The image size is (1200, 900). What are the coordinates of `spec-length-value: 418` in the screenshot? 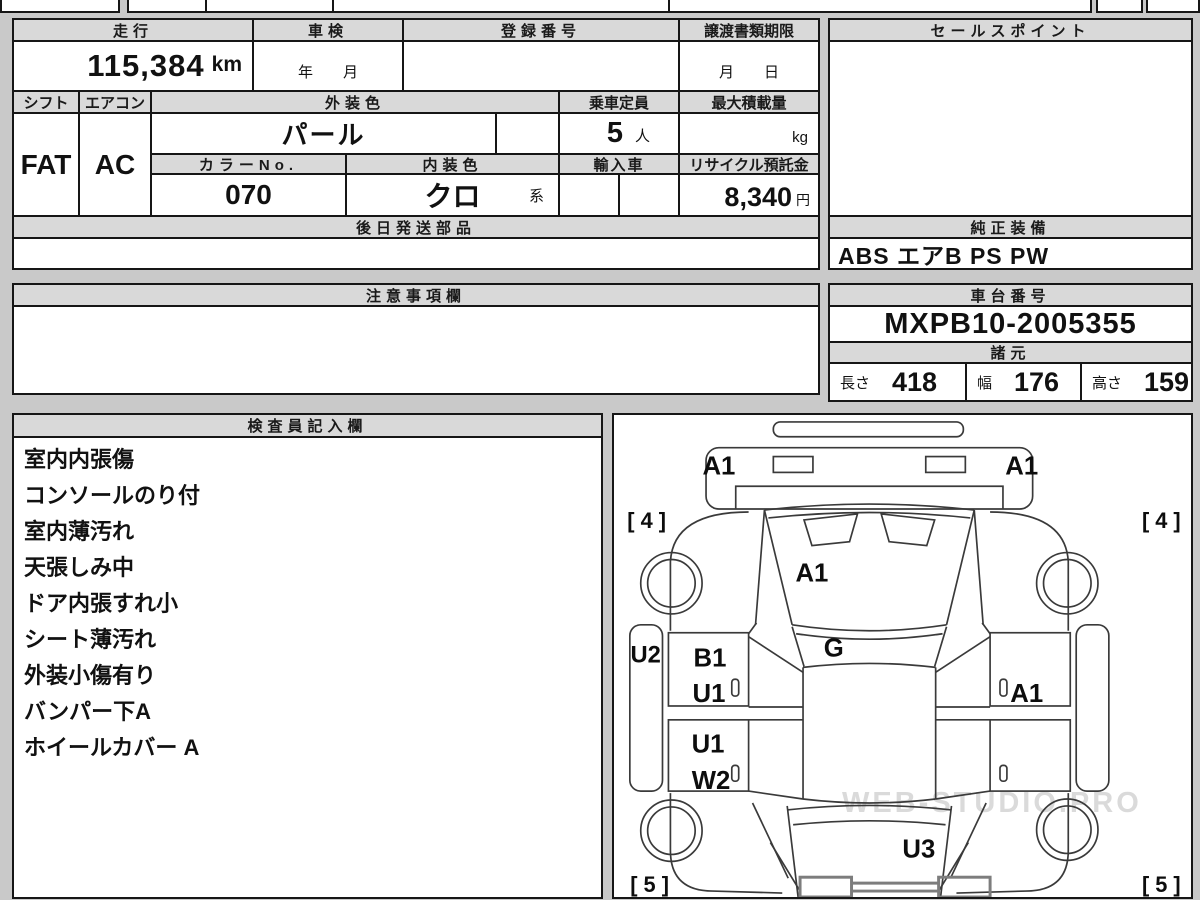 It's located at (915, 381).